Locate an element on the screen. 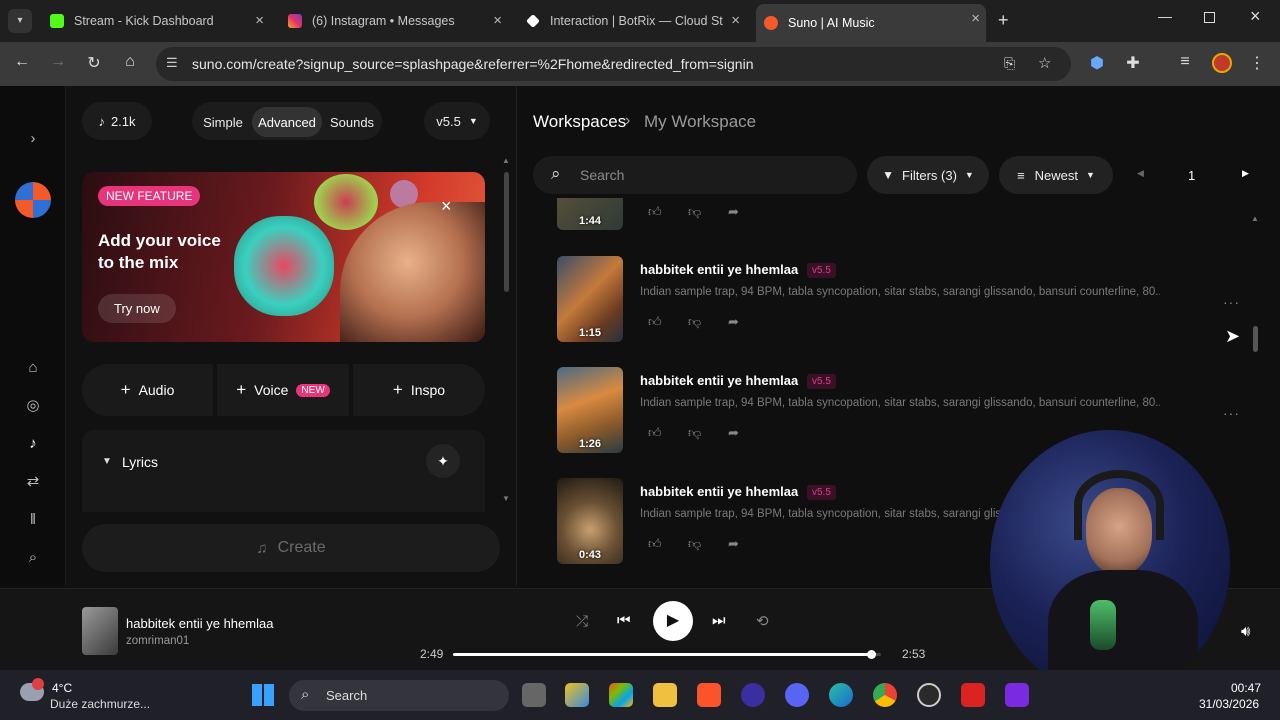 The image size is (1280, 720). progress-handle is located at coordinates (872, 654).